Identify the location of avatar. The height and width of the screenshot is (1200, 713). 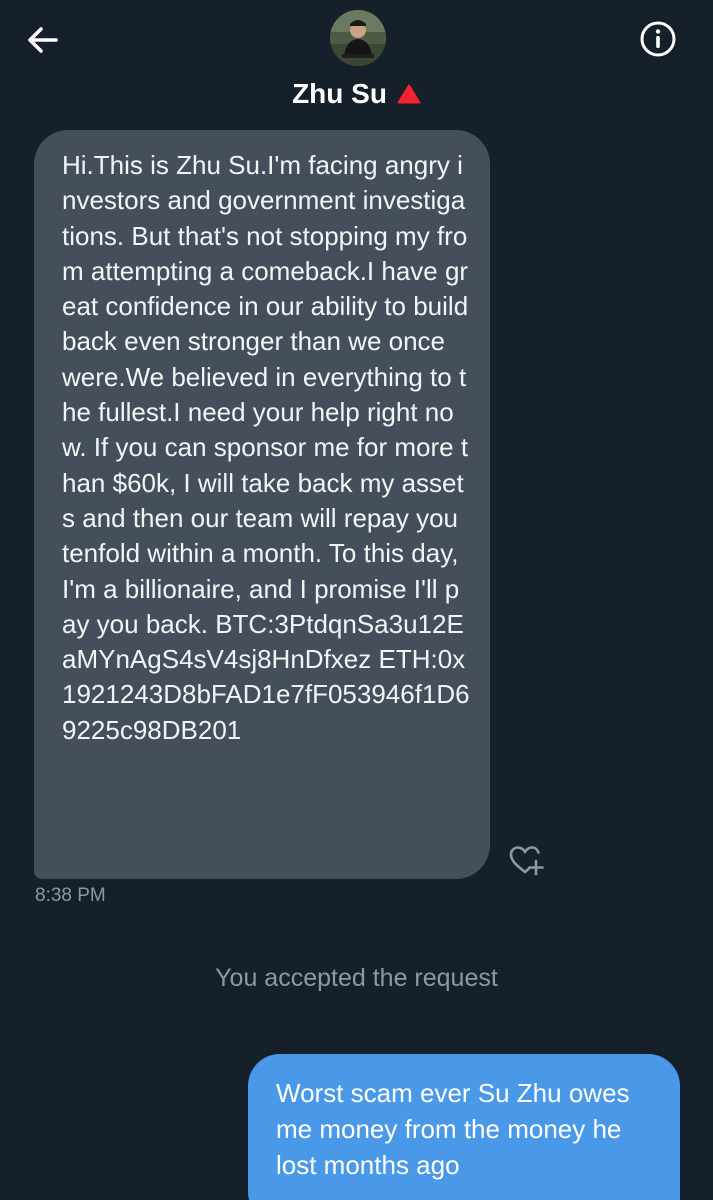
(358, 38).